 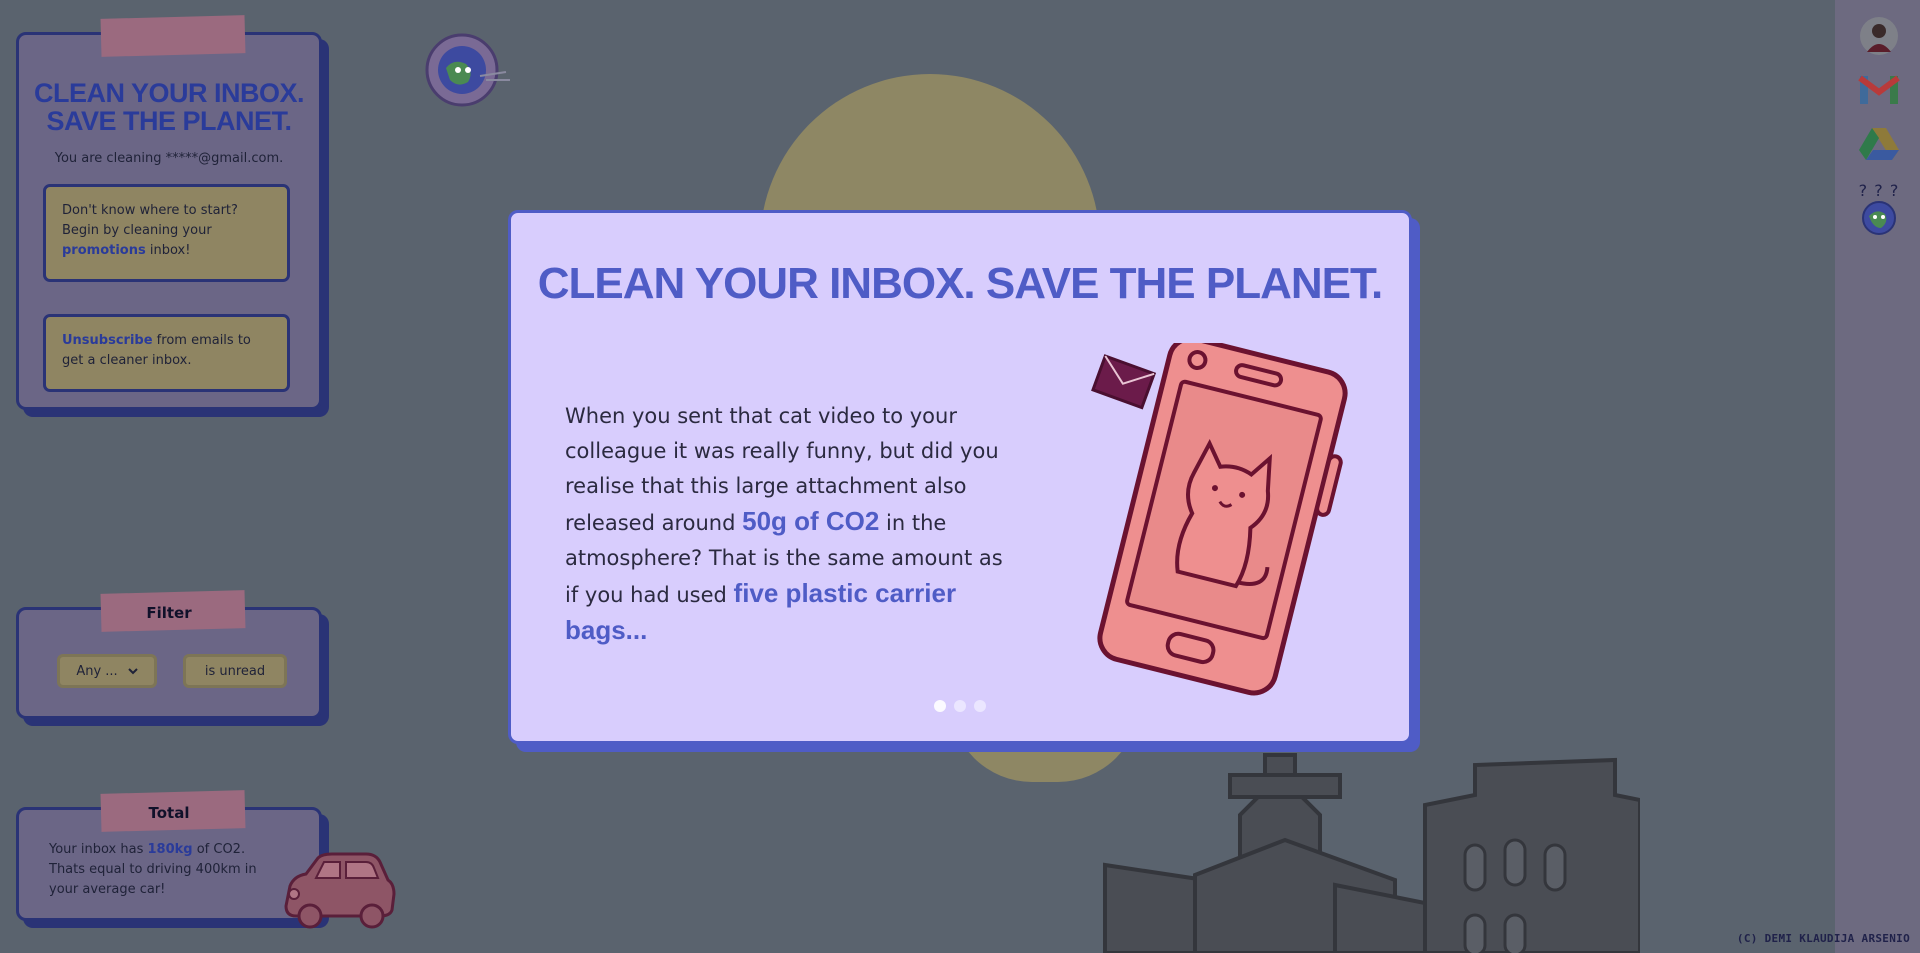 What do you see at coordinates (169, 813) in the screenshot?
I see `total-title: Total` at bounding box center [169, 813].